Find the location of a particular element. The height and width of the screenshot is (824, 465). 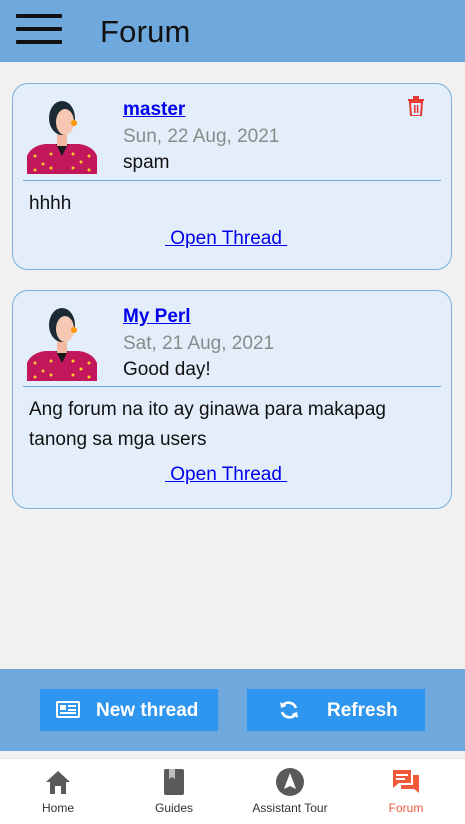

nav-item-guides: Guides is located at coordinates (174, 791).